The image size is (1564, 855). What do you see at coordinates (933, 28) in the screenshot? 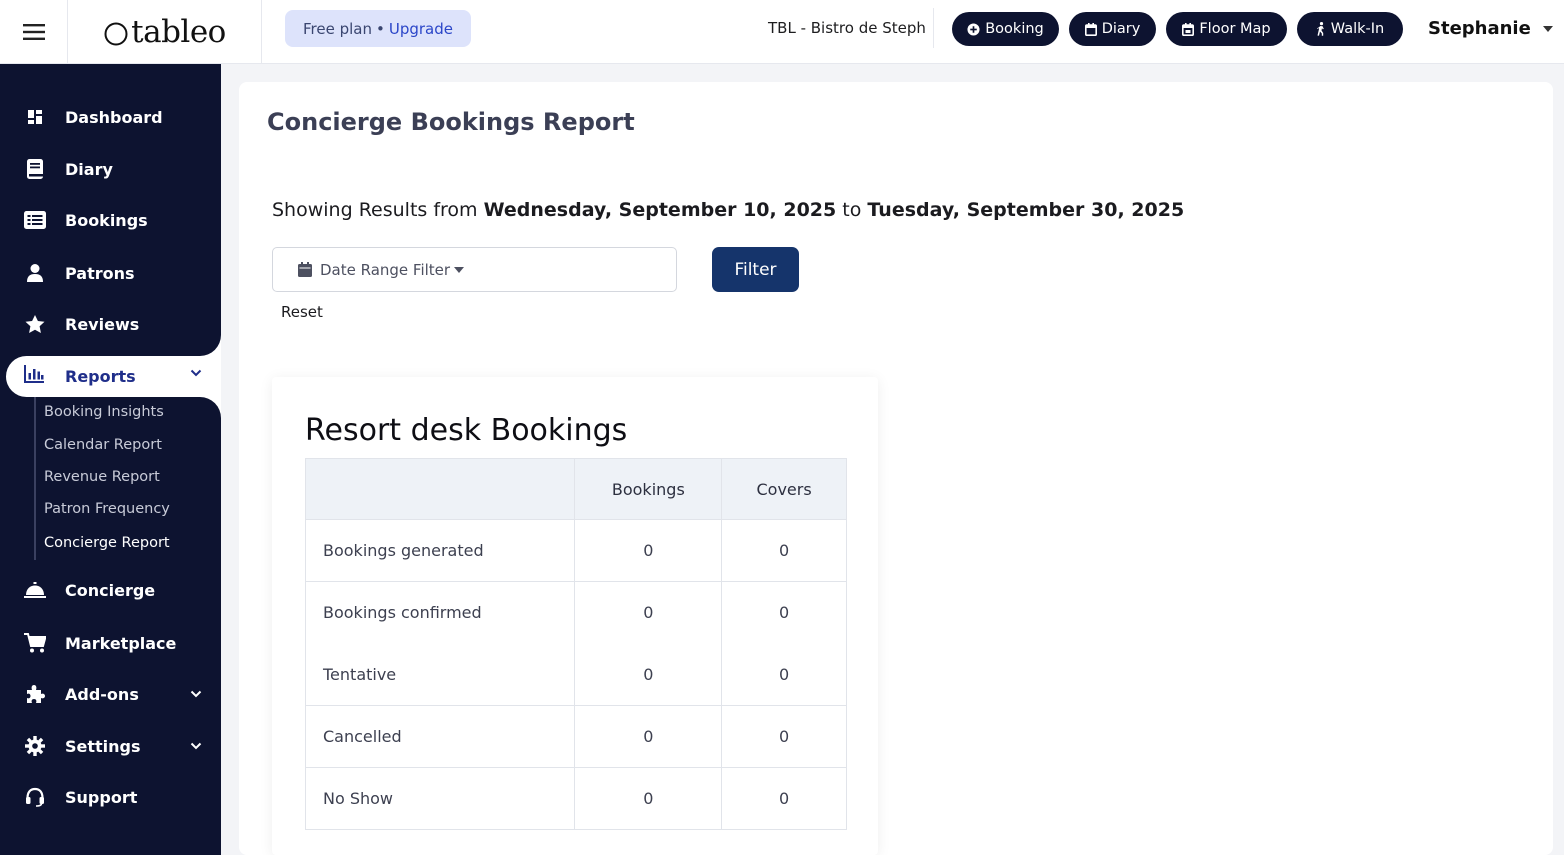
I see `header-divider` at bounding box center [933, 28].